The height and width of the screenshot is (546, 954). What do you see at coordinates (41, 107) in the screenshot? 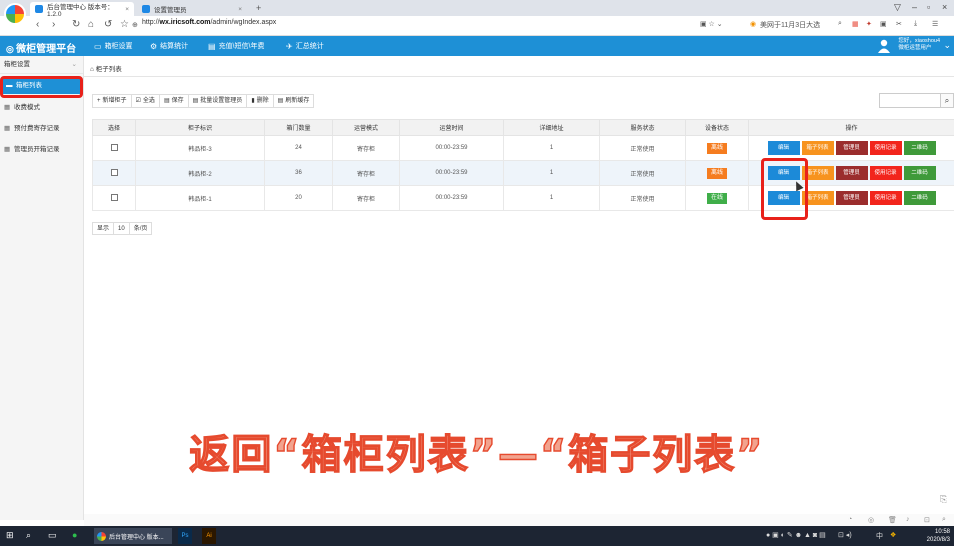
I see `sidebar-item-charge-mode: ▦ 收费模式` at bounding box center [41, 107].